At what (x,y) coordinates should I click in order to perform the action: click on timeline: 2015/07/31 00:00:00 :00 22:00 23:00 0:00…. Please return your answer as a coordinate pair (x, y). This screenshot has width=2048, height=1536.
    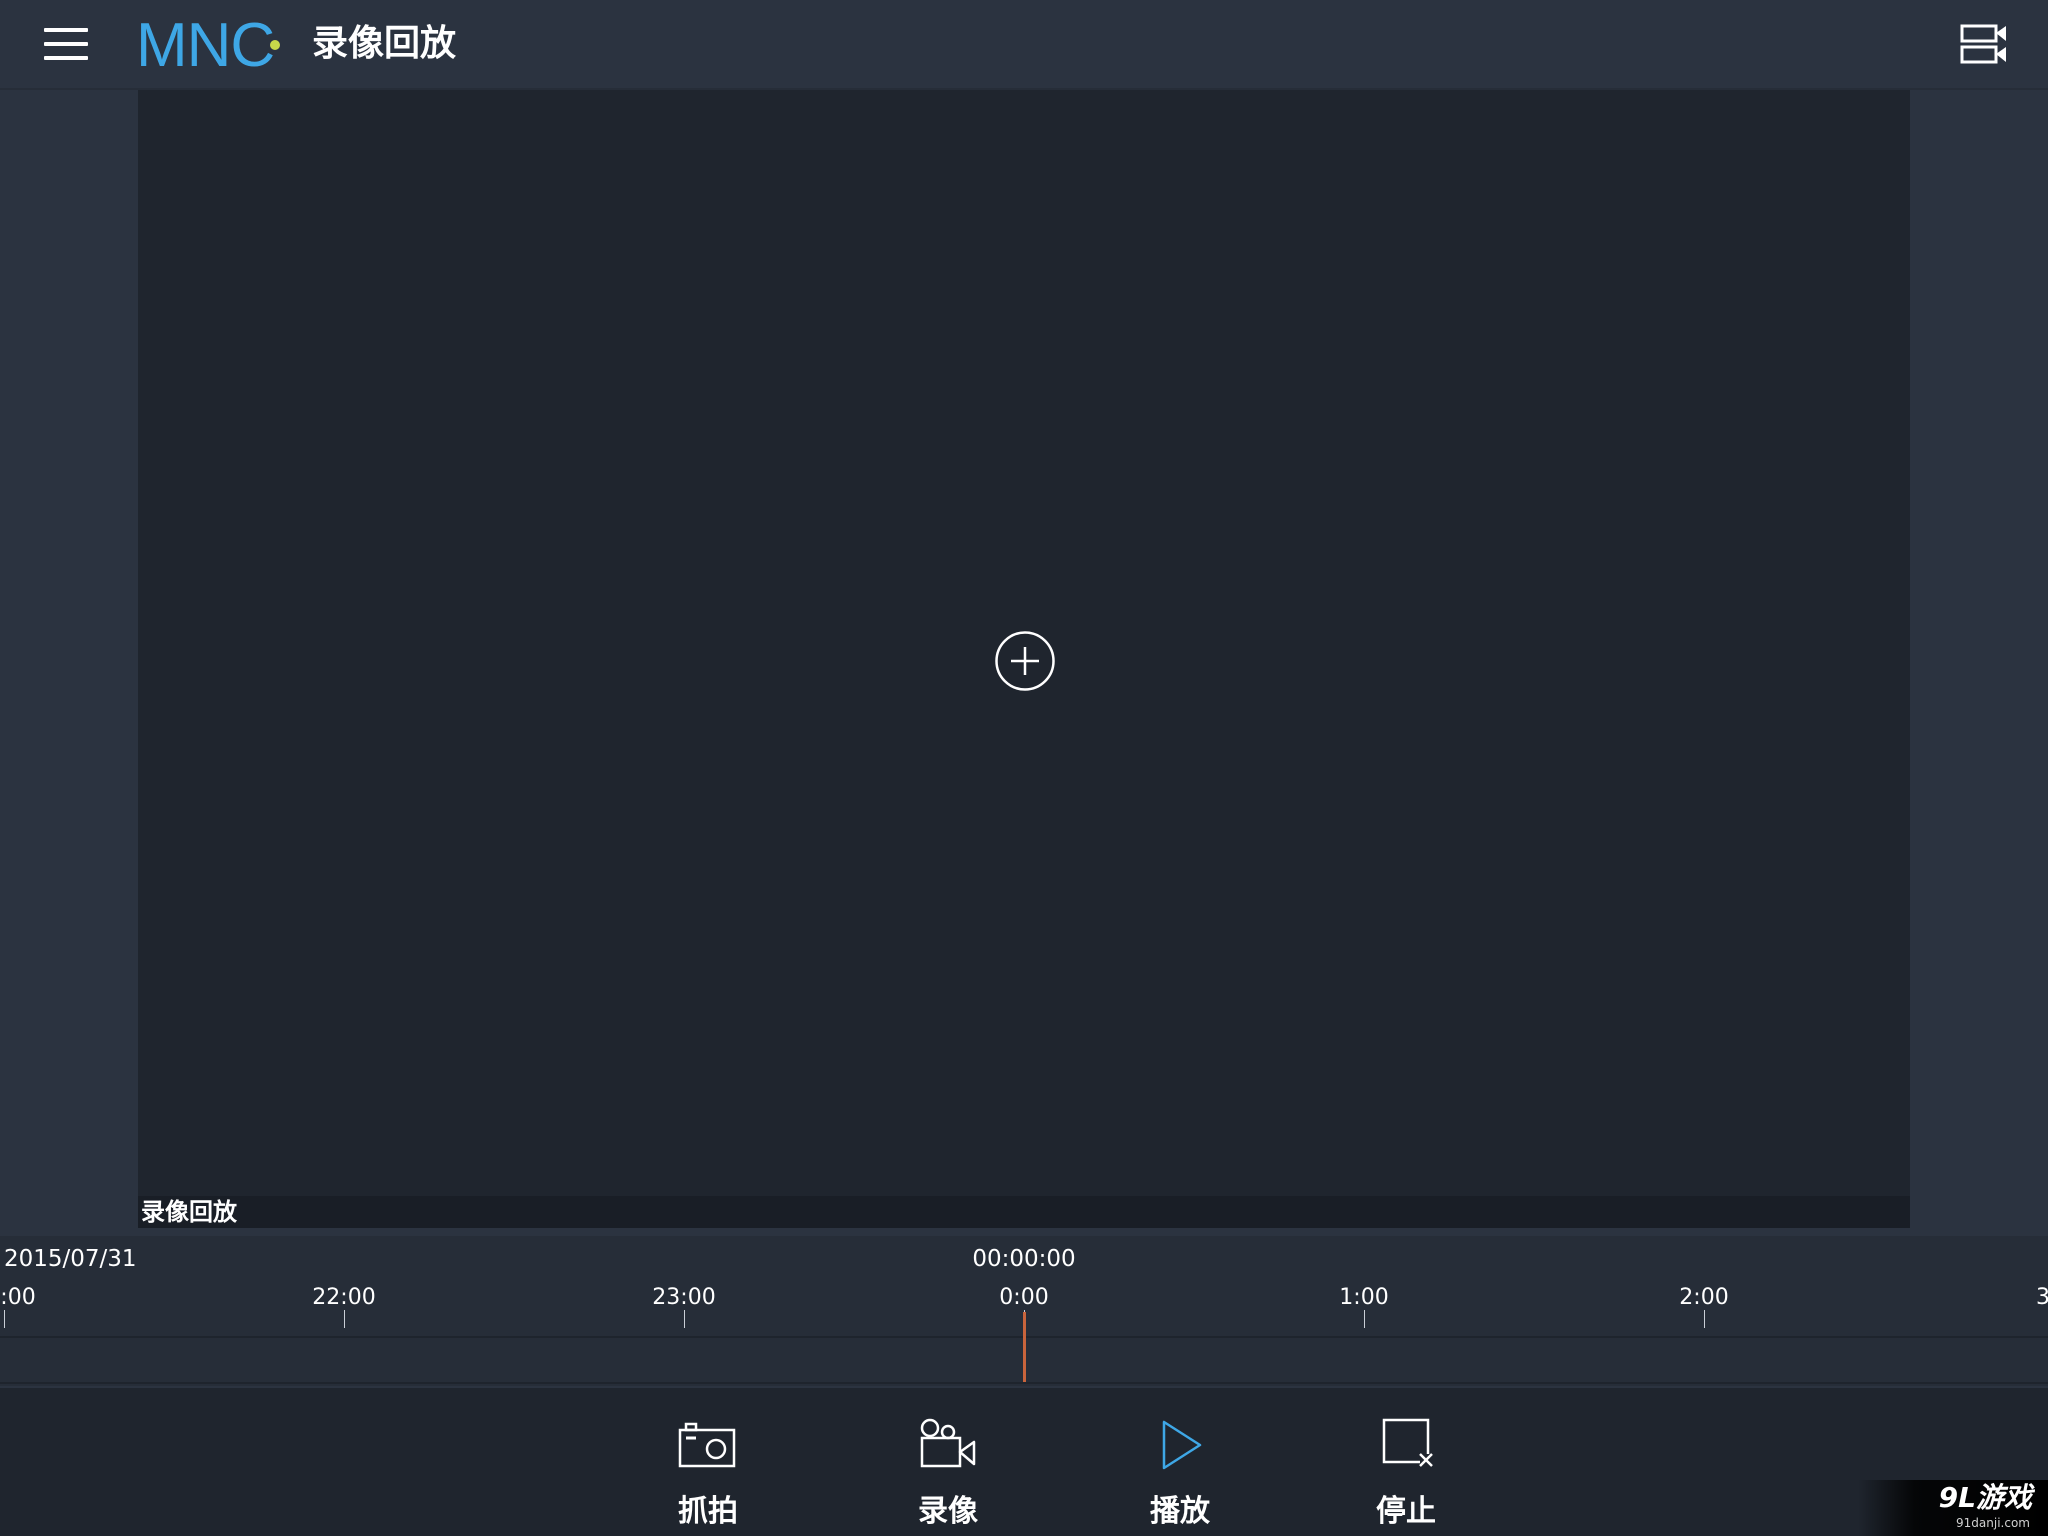
    Looking at the image, I should click on (1024, 1311).